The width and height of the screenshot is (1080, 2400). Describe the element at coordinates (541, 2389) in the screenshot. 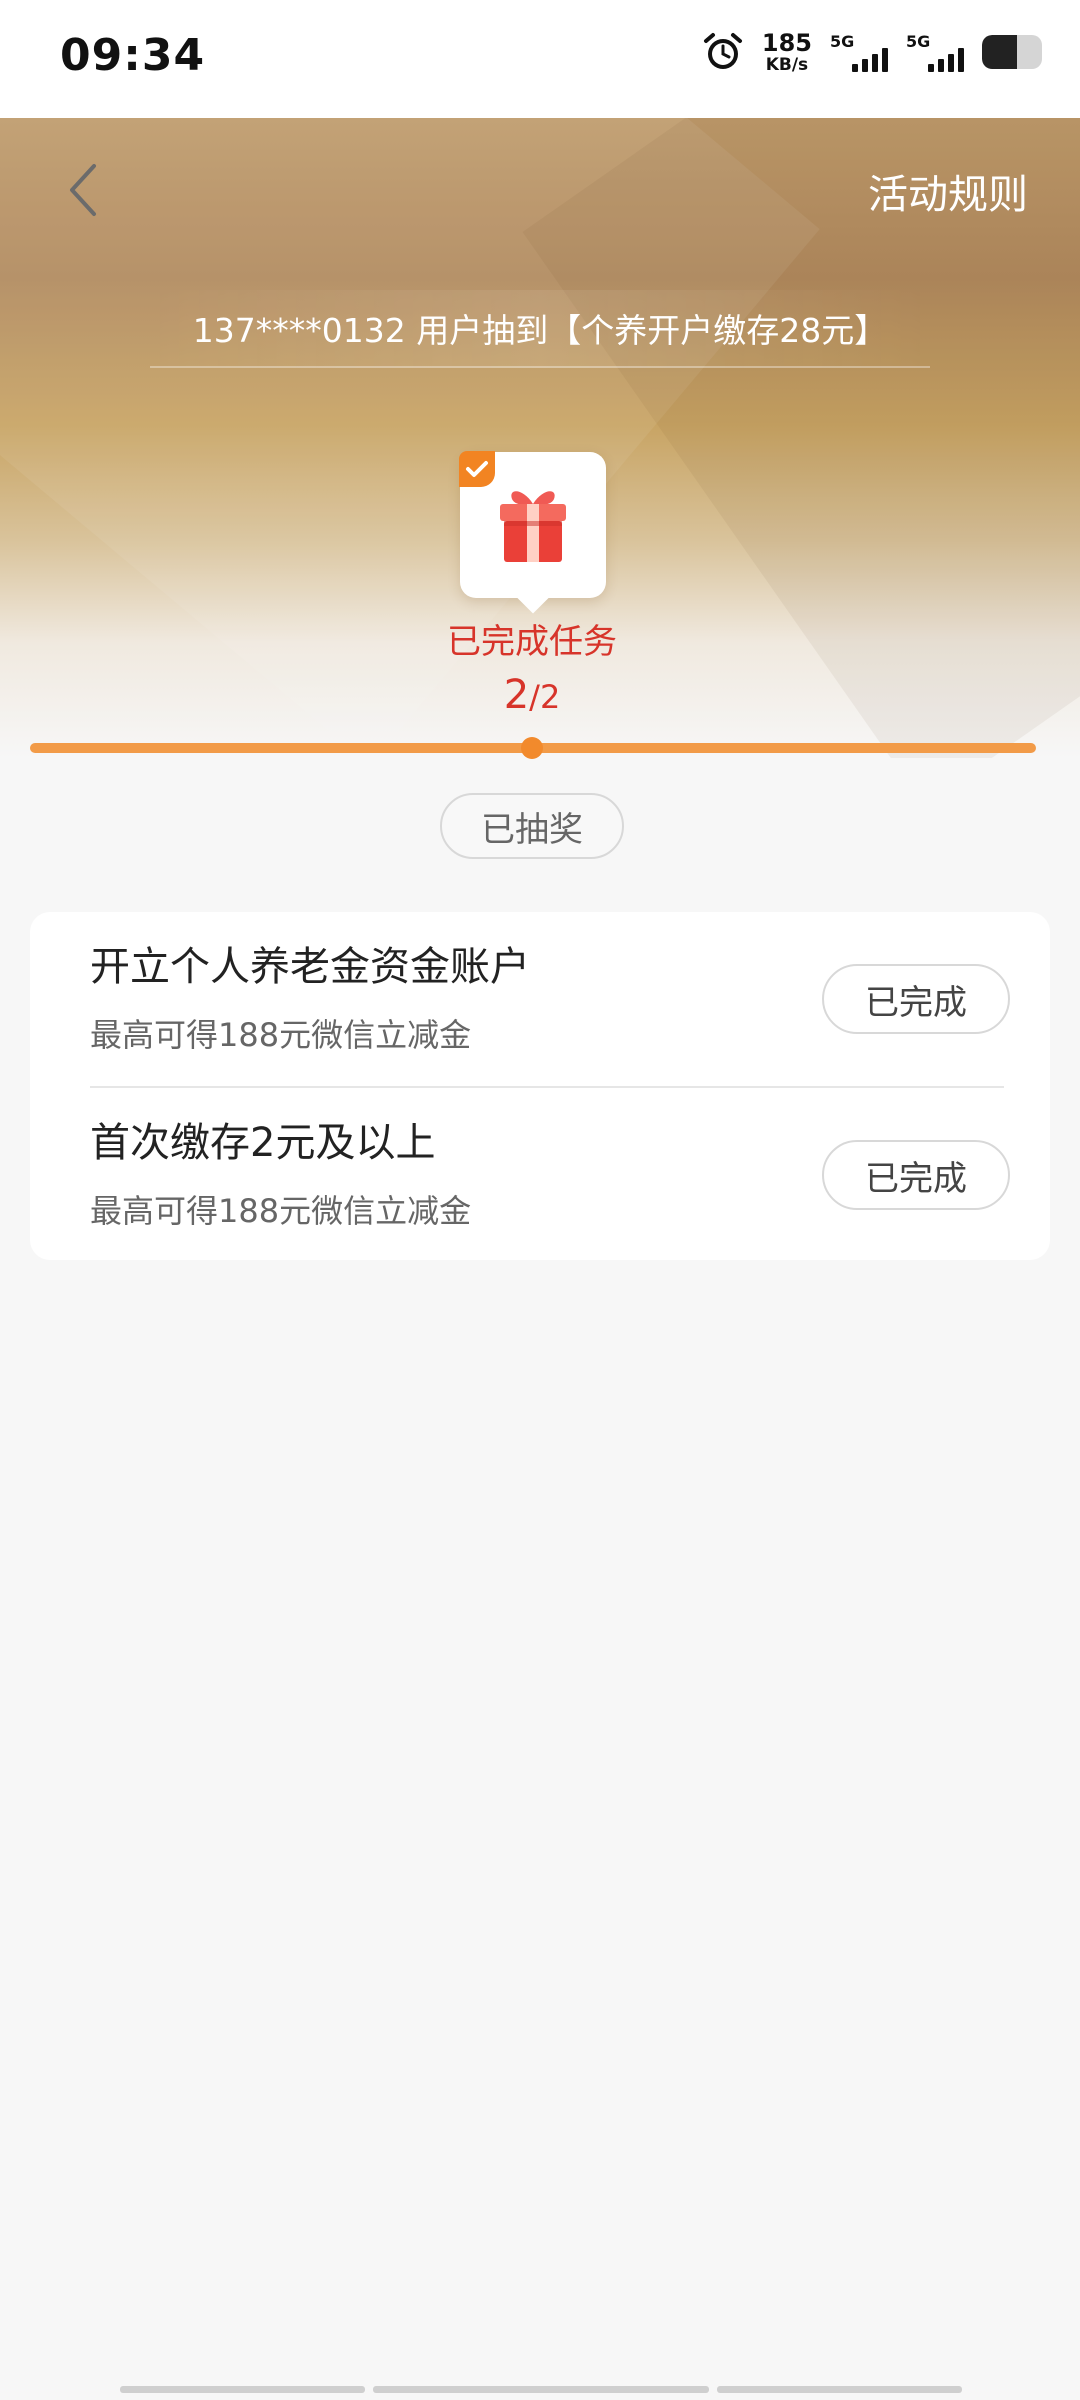

I see `navigation-handle` at that location.